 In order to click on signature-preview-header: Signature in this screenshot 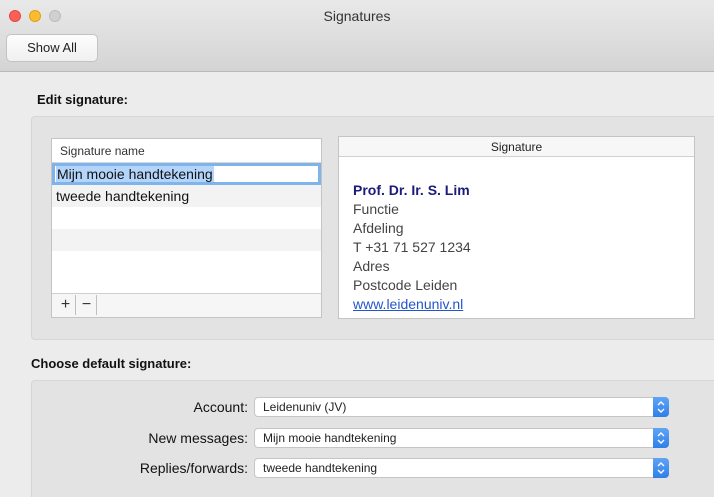, I will do `click(516, 147)`.